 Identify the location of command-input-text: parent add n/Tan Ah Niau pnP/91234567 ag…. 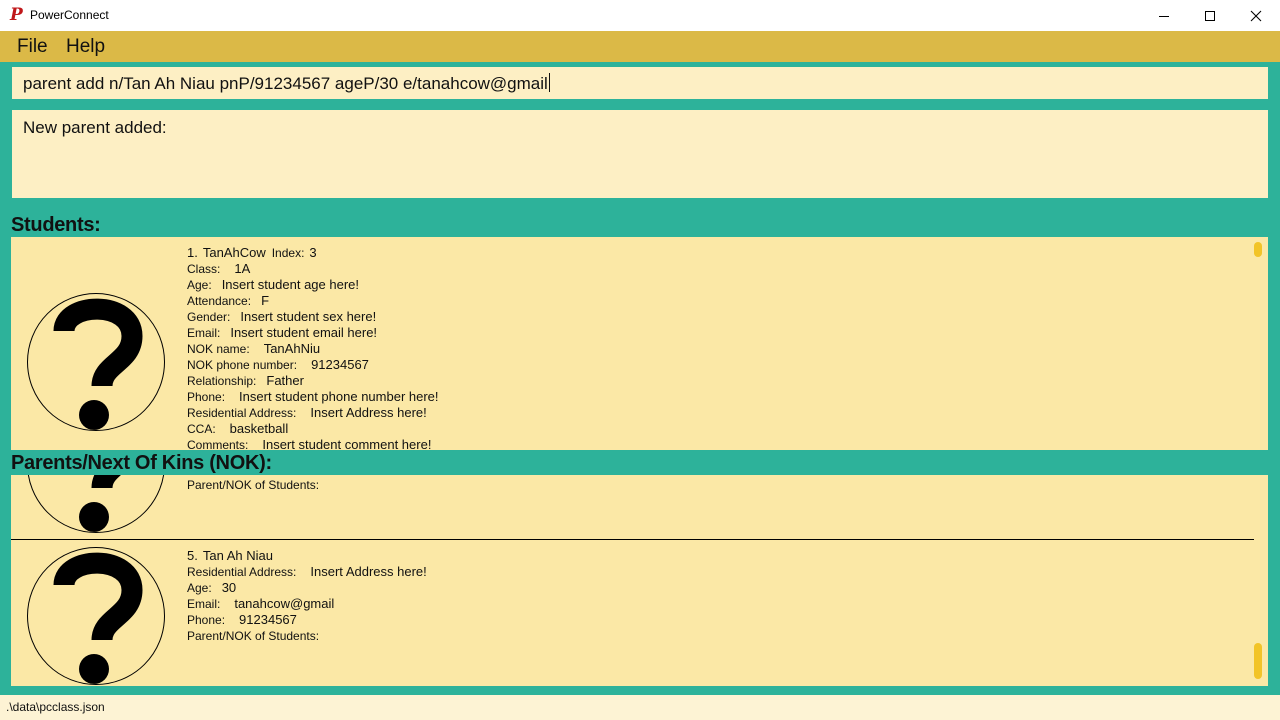
(285, 83).